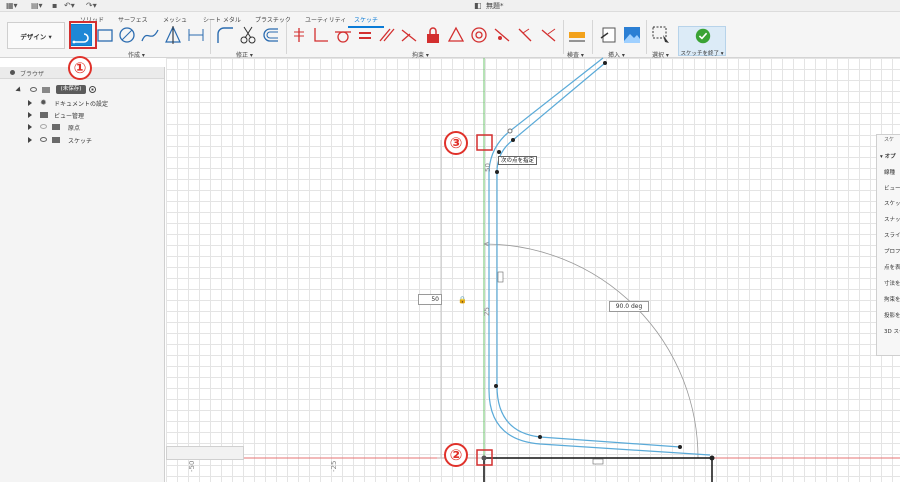  Describe the element at coordinates (136, 54) in the screenshot. I see `create-group-label: 作成 ▾` at that location.